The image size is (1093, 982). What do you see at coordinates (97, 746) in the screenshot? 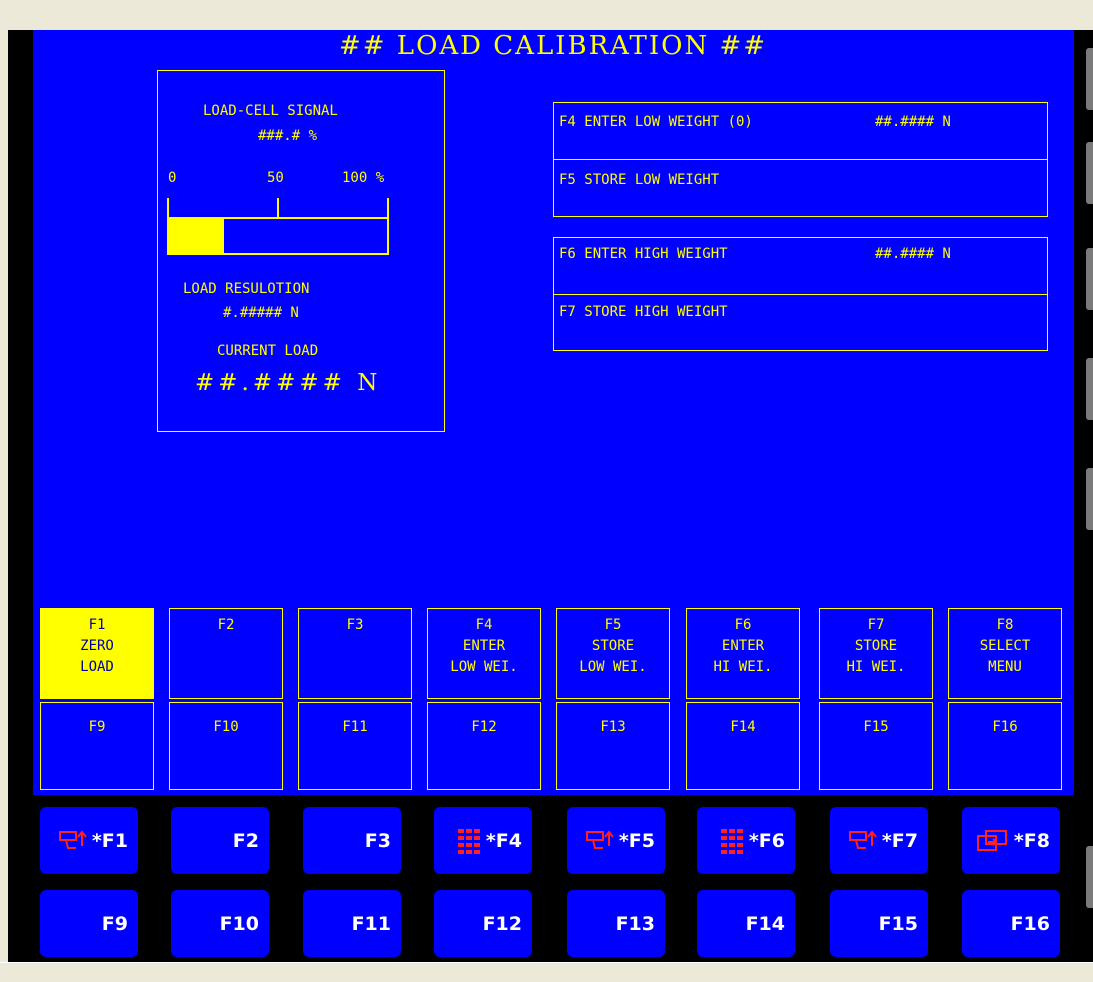
I see `softkey-f9: F9` at bounding box center [97, 746].